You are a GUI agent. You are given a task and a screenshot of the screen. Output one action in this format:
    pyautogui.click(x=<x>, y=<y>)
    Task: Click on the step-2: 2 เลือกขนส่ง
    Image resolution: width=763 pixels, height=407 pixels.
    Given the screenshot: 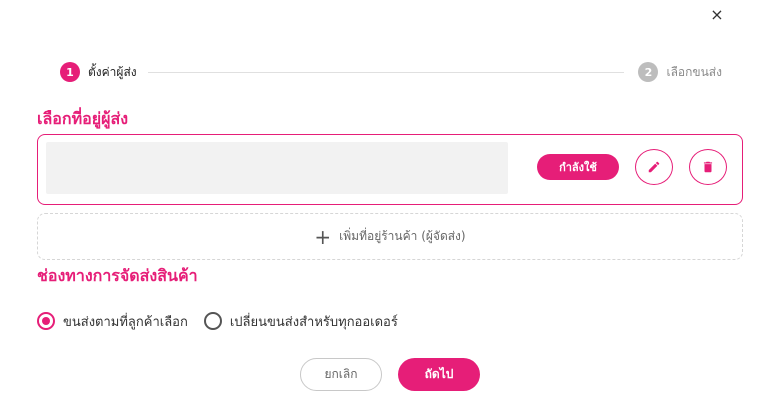 What is the action you would take?
    pyautogui.click(x=680, y=72)
    